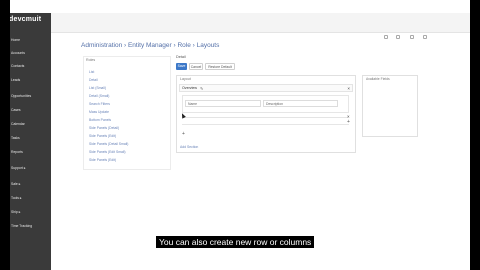 This screenshot has width=480, height=270. What do you see at coordinates (100, 120) in the screenshot?
I see `layout-link: Bottom Panels` at bounding box center [100, 120].